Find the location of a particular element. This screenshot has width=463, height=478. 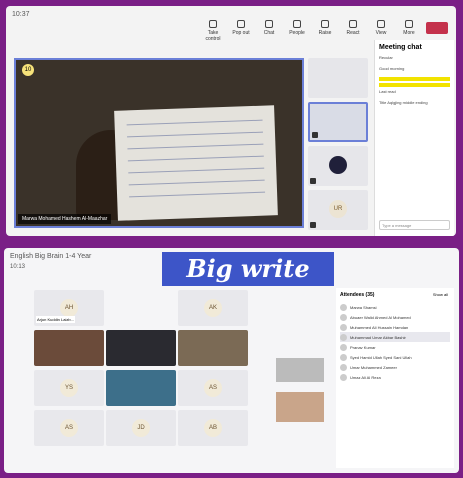

avatar-initials: YS is located at coordinates (69, 388).